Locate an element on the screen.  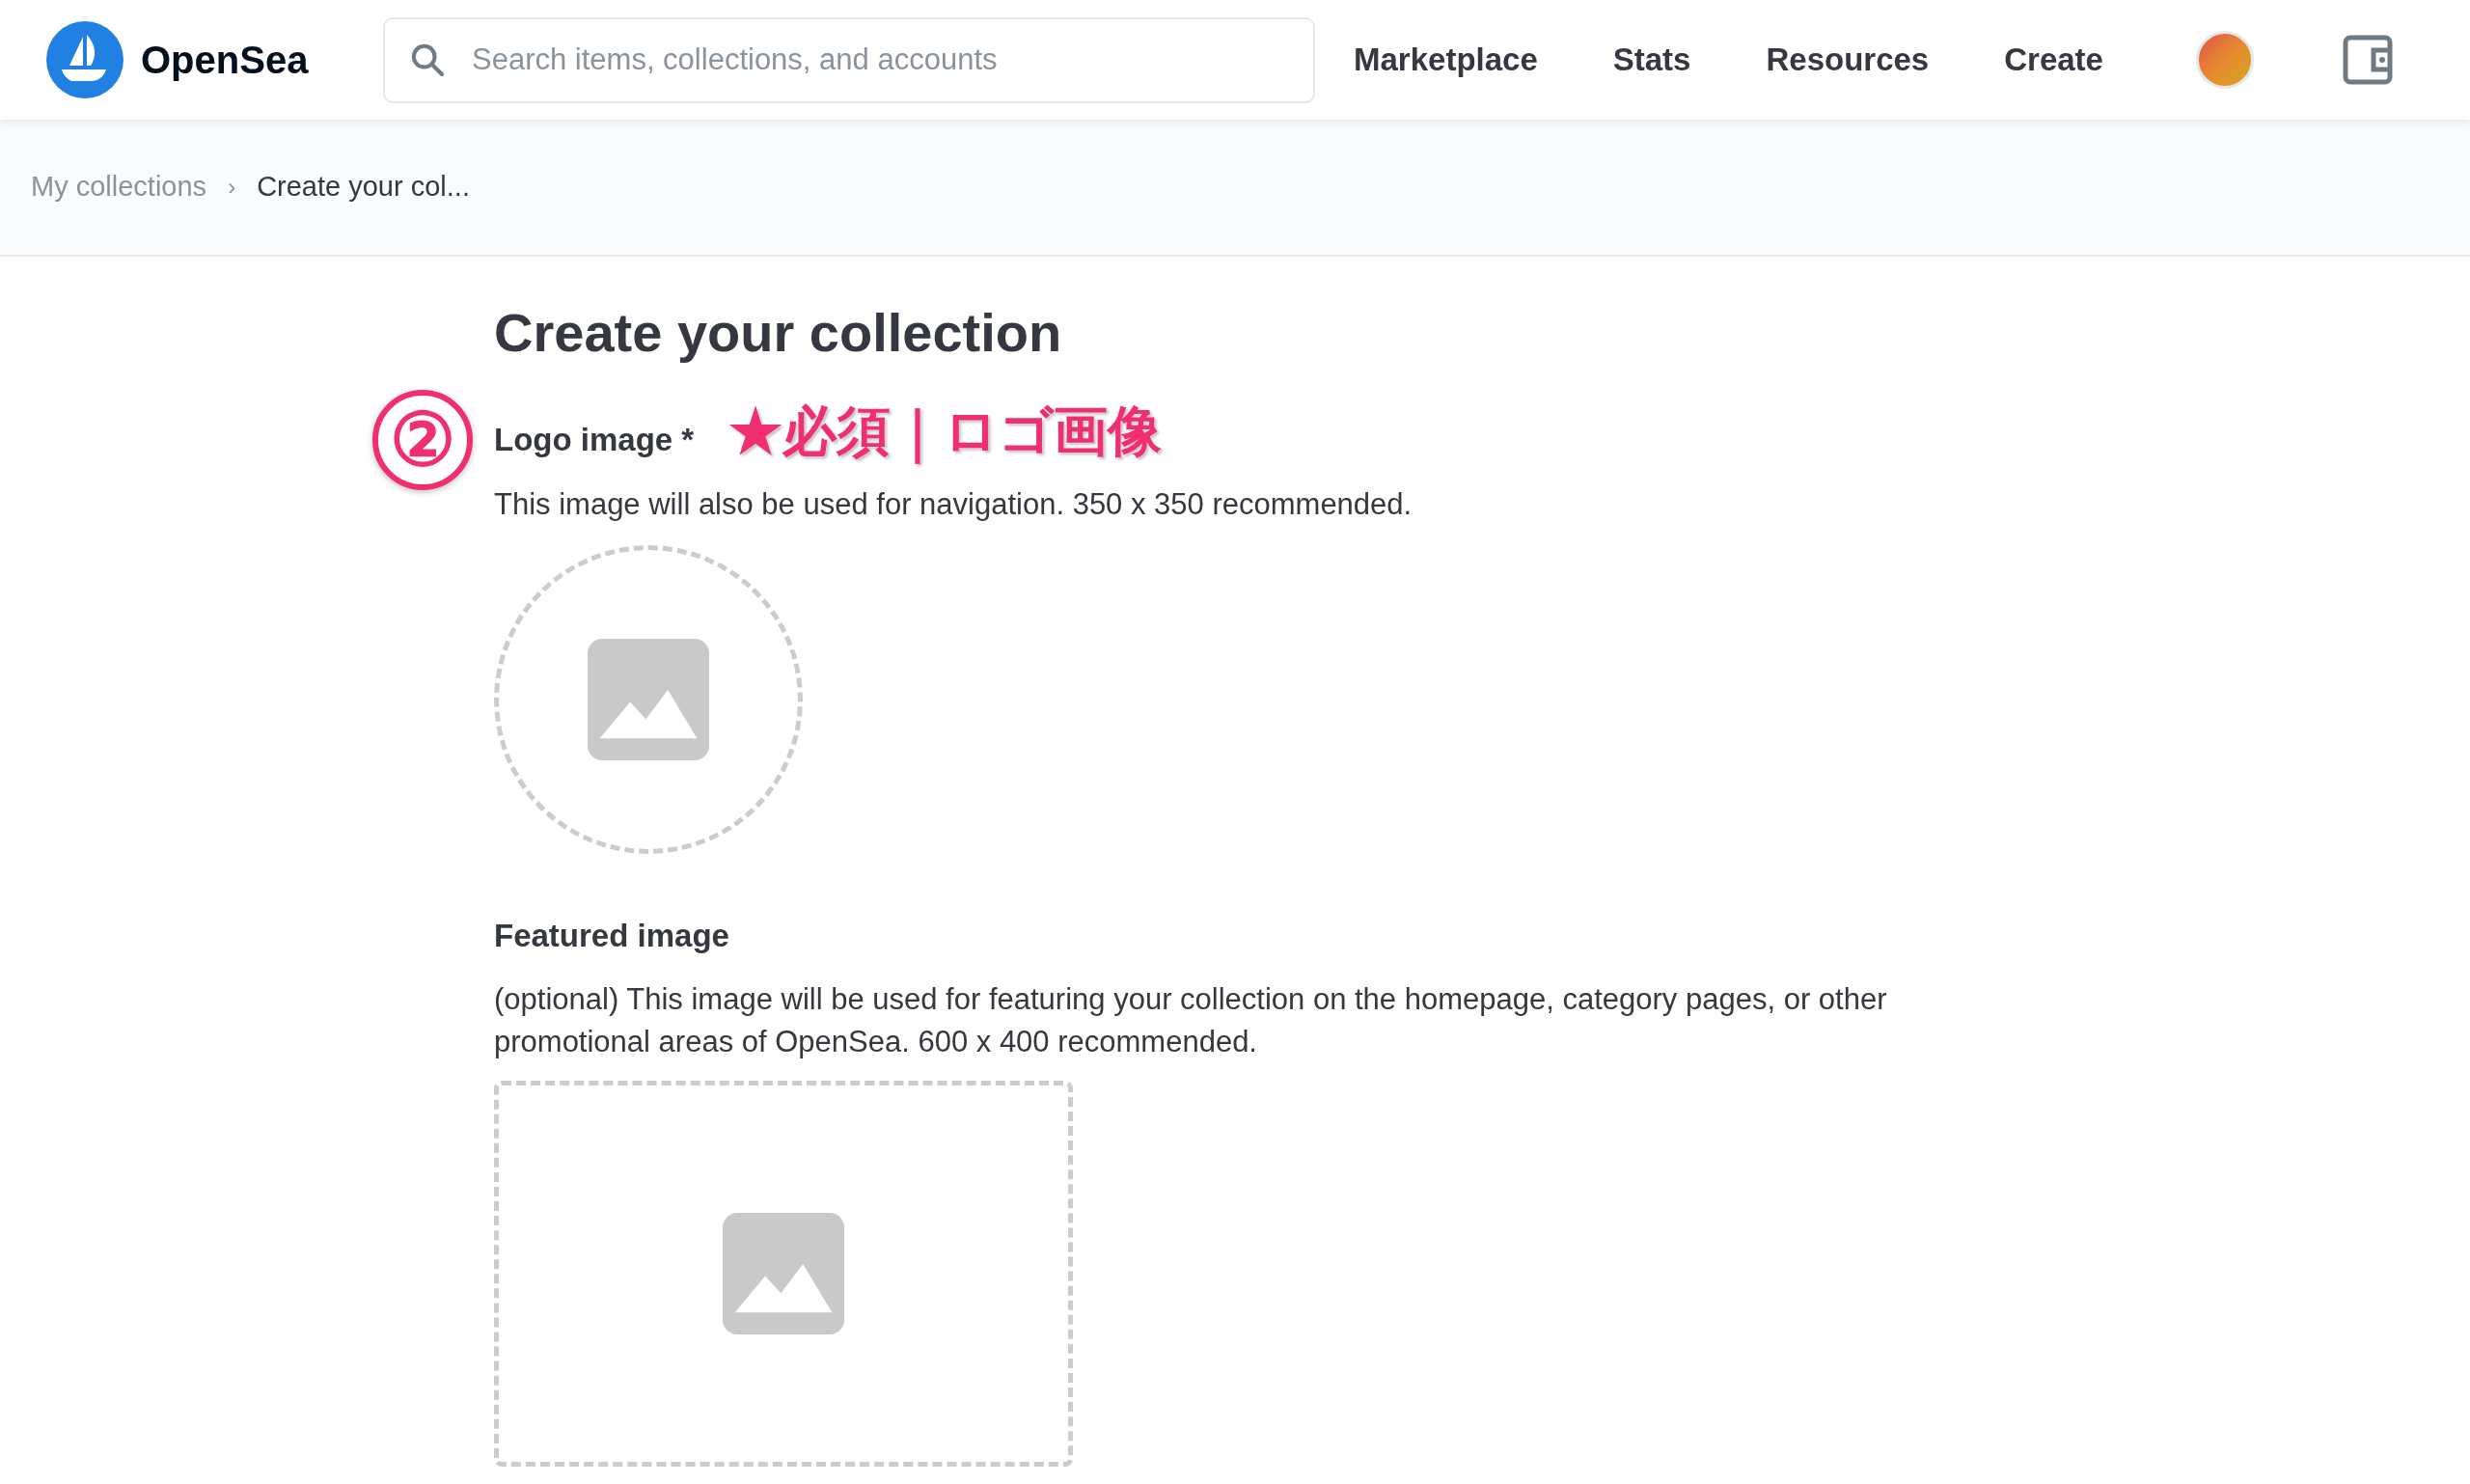
field-description: This image will also be used for navigation. 350 x 350 recommended. is located at coordinates (953, 504).